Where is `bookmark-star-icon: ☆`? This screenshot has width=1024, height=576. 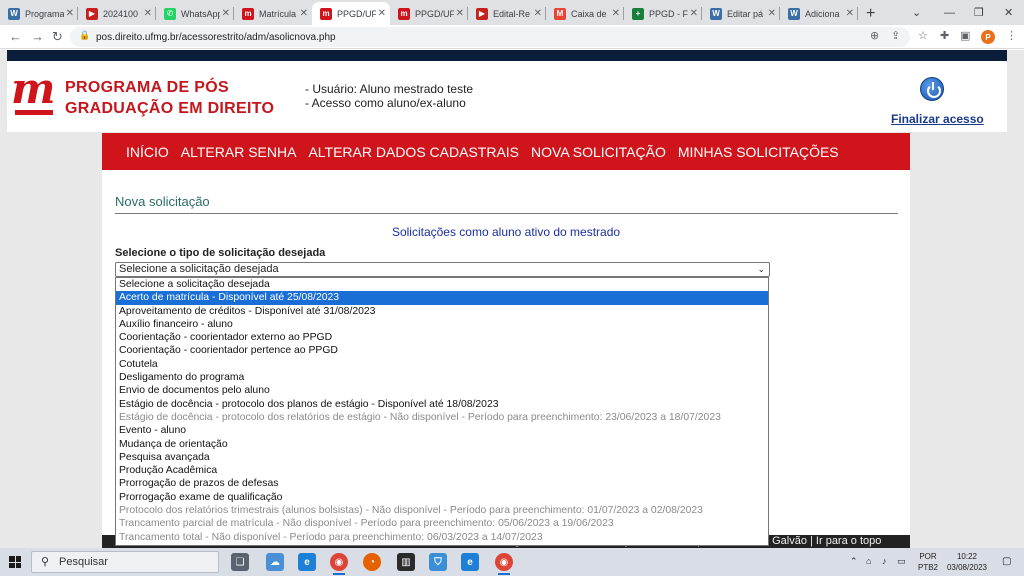
bookmark-star-icon: ☆ is located at coordinates (923, 35).